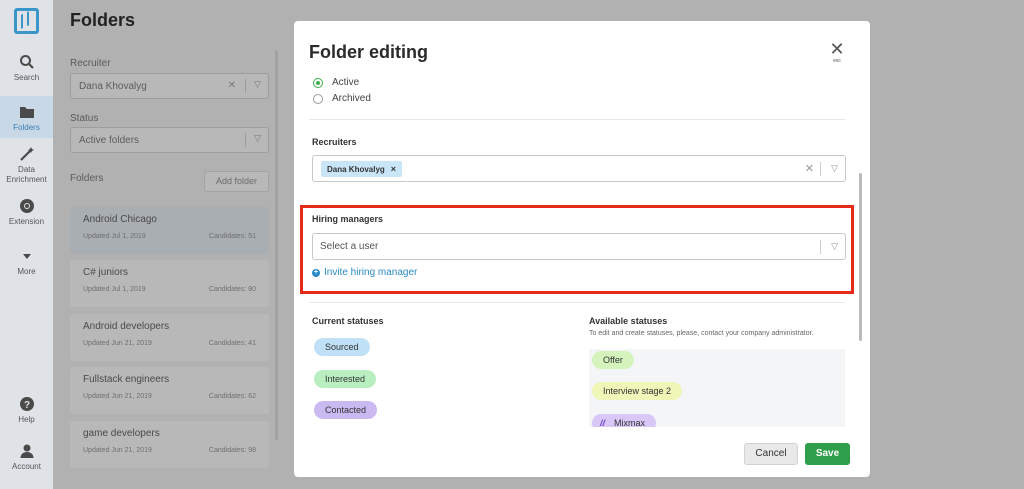  Describe the element at coordinates (628, 321) in the screenshot. I see `available-statuses-label: Available statuses` at that location.